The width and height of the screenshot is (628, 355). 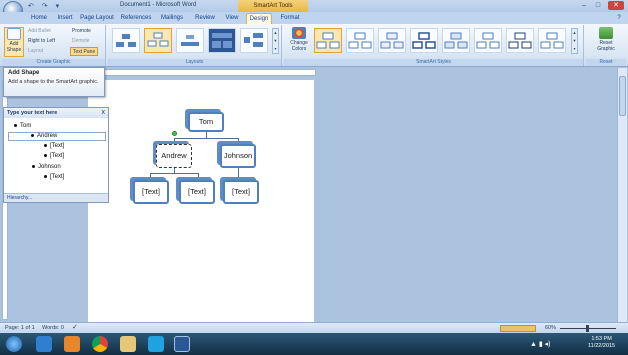 I want to click on layout-option-selected, so click(x=158, y=40).